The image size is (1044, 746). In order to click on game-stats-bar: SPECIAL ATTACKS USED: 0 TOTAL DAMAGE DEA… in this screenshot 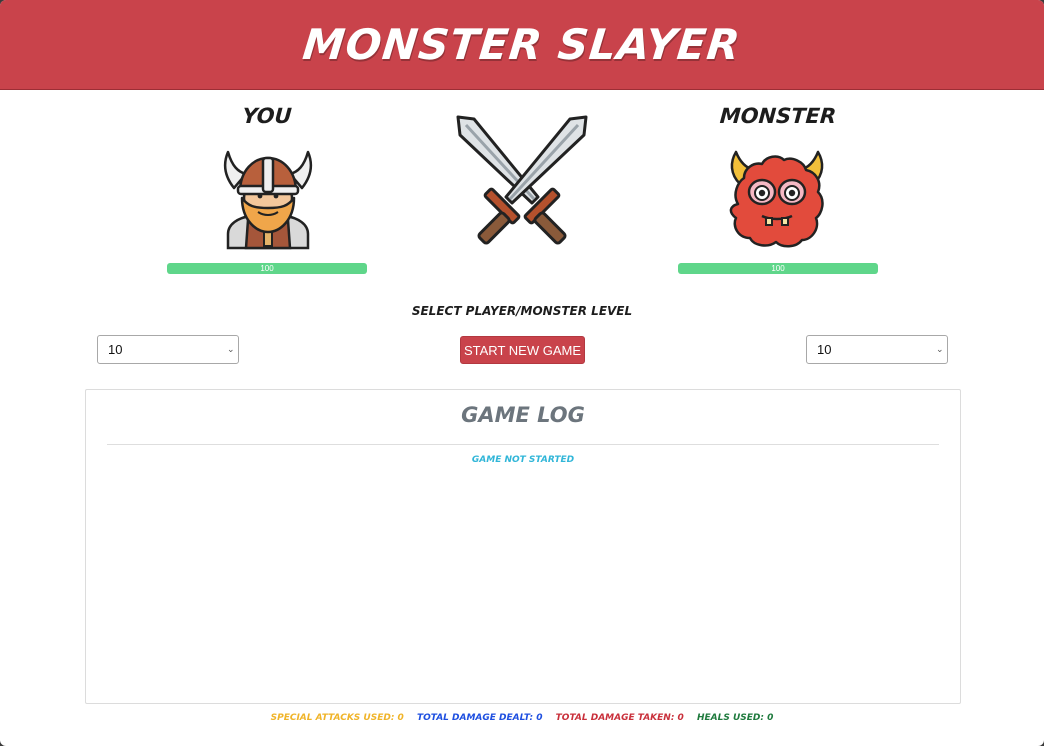, I will do `click(522, 718)`.